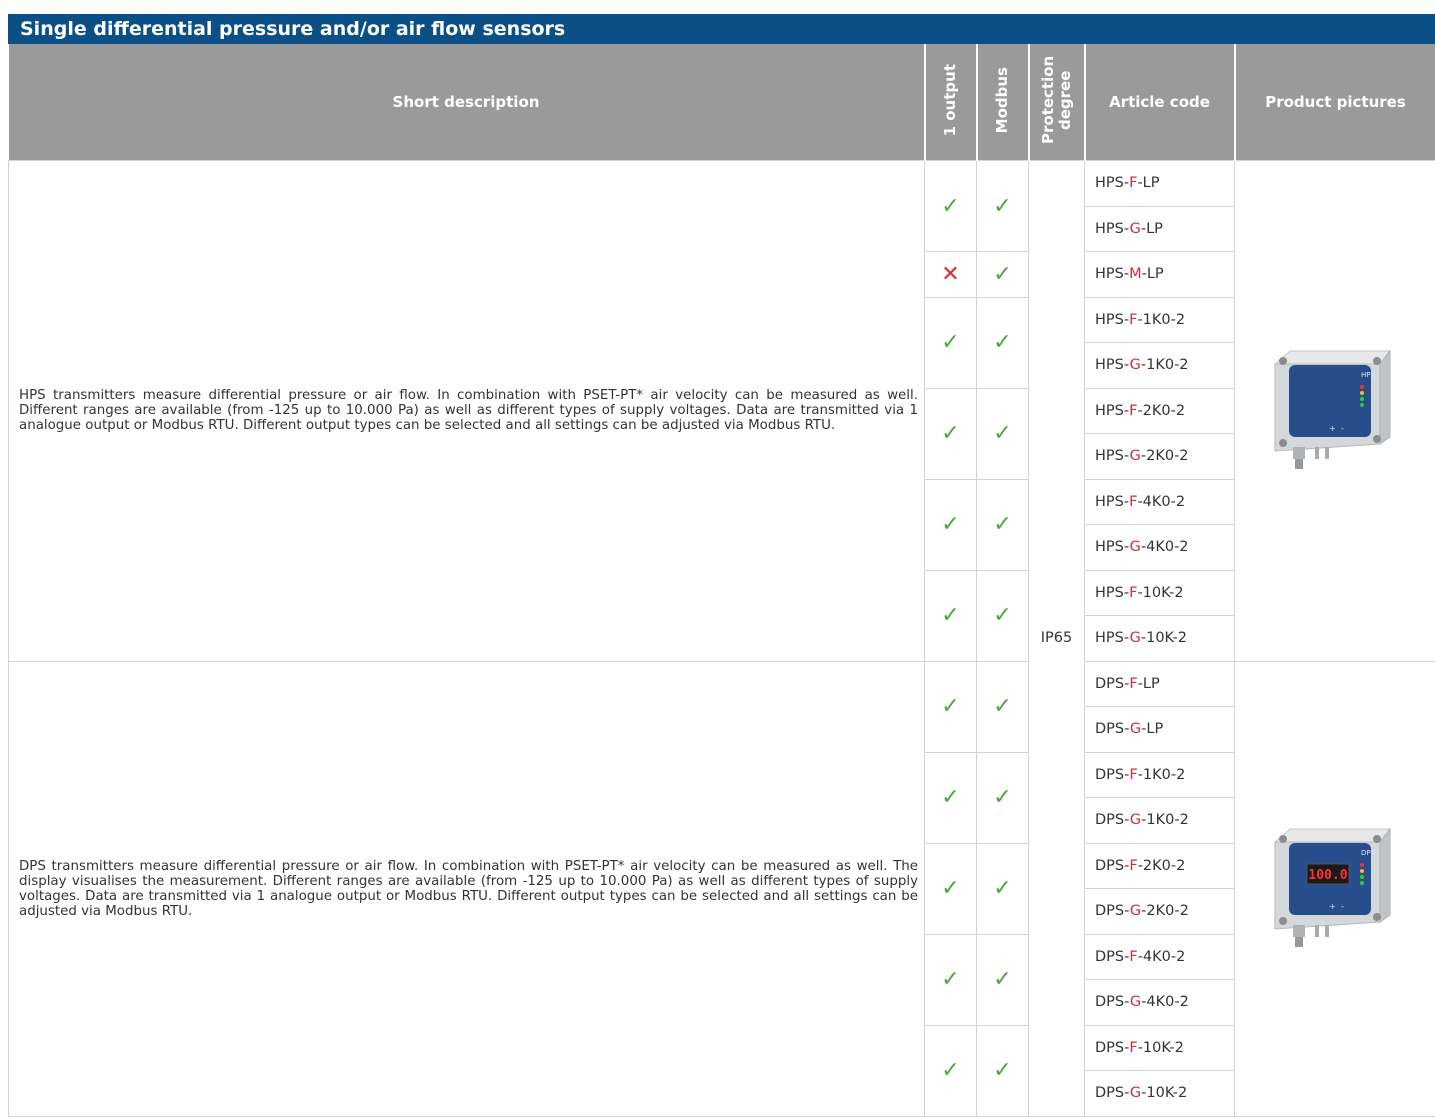  What do you see at coordinates (1335, 888) in the screenshot?
I see `dps-product-picture: DPS100.0+-` at bounding box center [1335, 888].